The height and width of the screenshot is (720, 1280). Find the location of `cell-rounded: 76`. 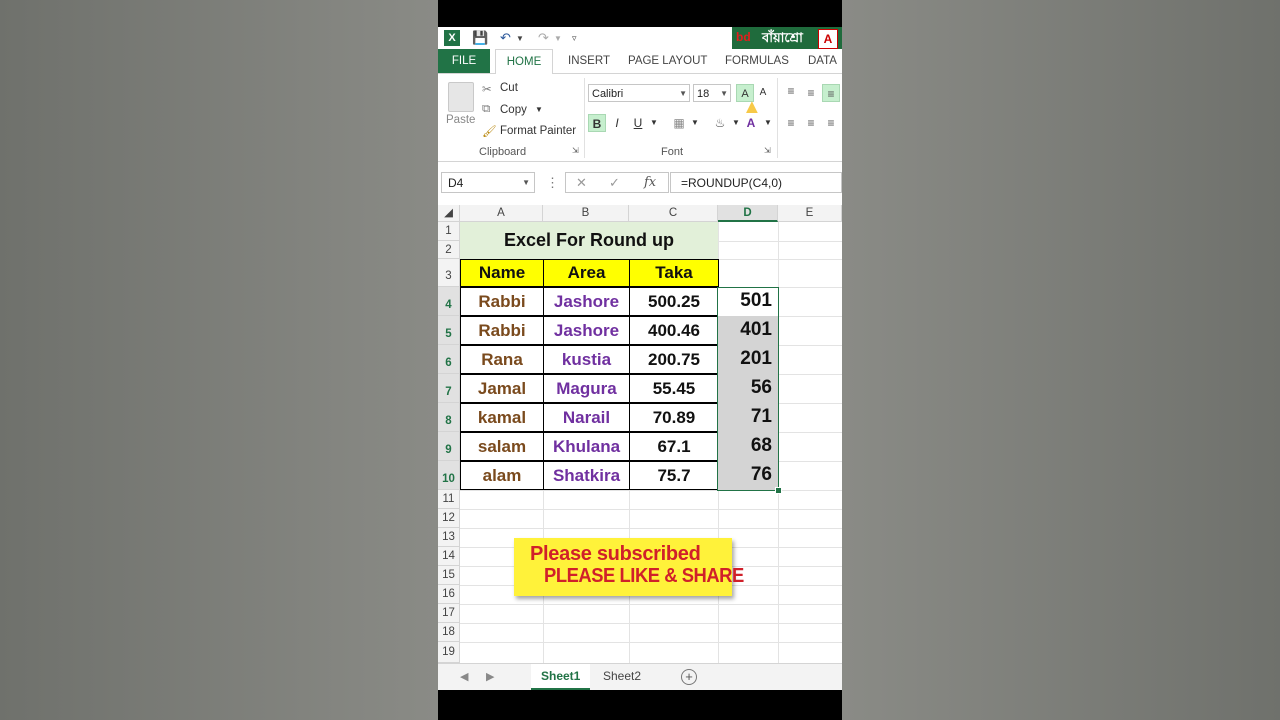

cell-rounded: 76 is located at coordinates (748, 475).